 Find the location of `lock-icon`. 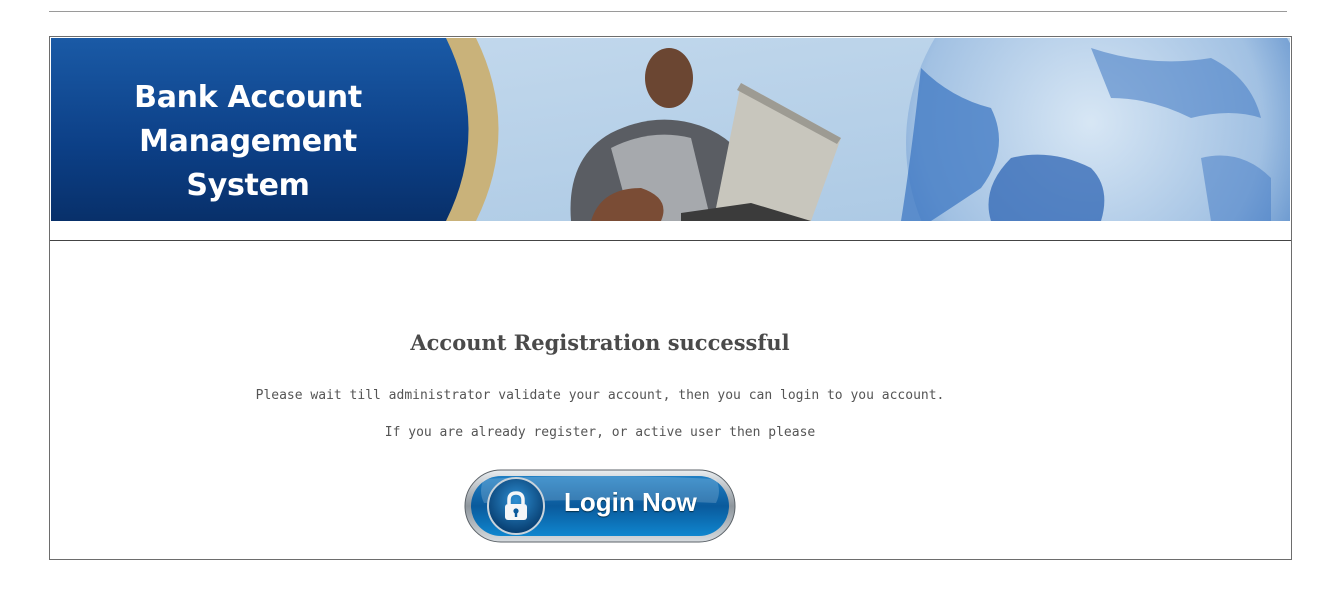

lock-icon is located at coordinates (516, 506).